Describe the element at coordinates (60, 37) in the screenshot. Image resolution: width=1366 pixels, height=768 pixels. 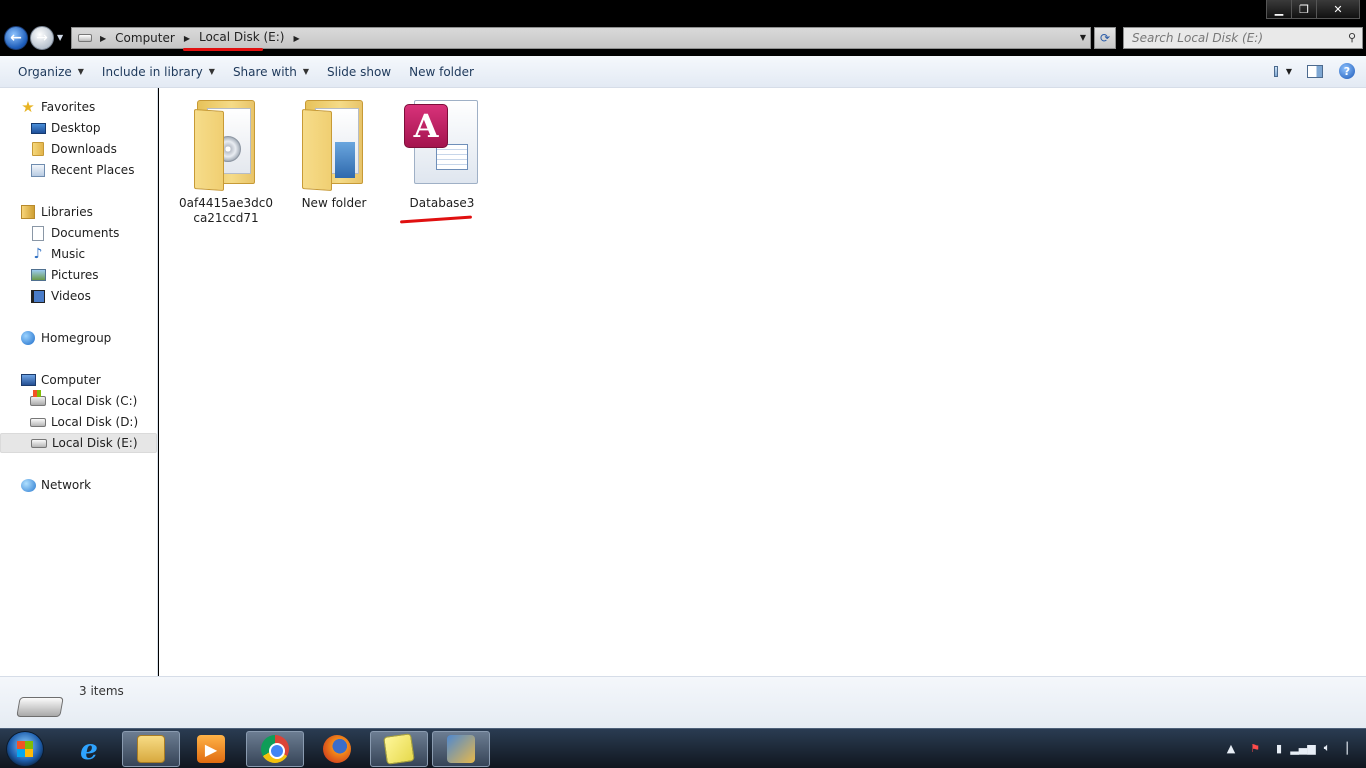
I see `recent-pages-button: ▼` at that location.